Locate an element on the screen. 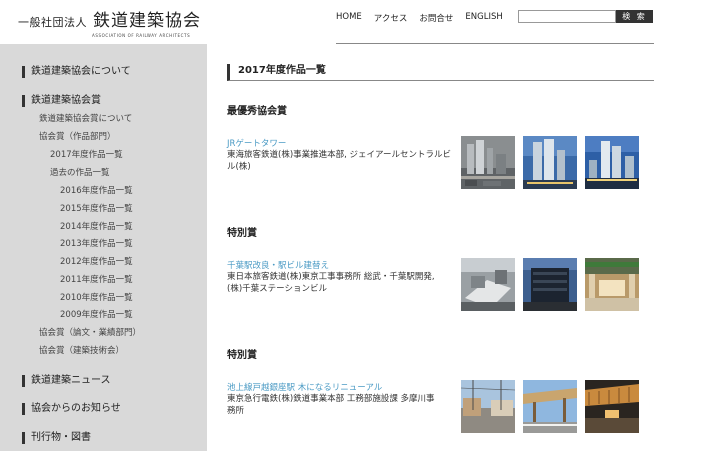 This screenshot has width=720, height=451. search-button: 検 索 is located at coordinates (634, 16).